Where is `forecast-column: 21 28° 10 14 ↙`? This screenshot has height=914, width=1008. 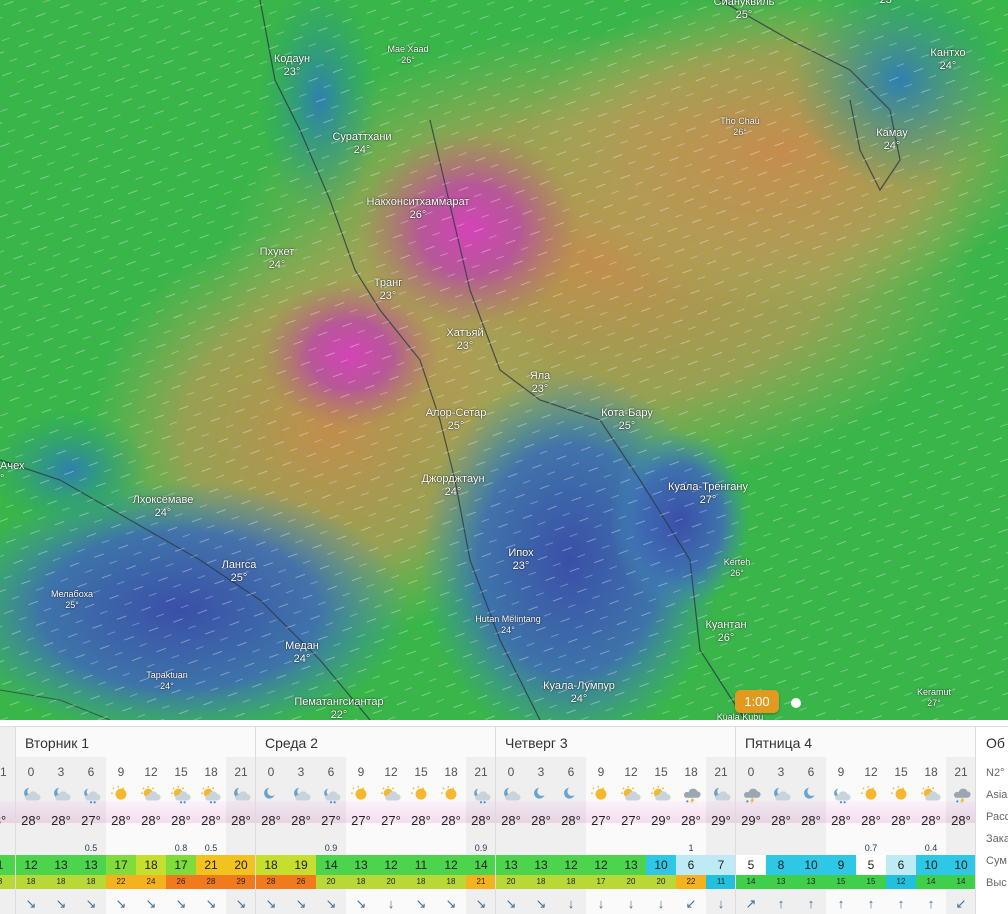
forecast-column: 21 28° 10 14 ↙ is located at coordinates (961, 835).